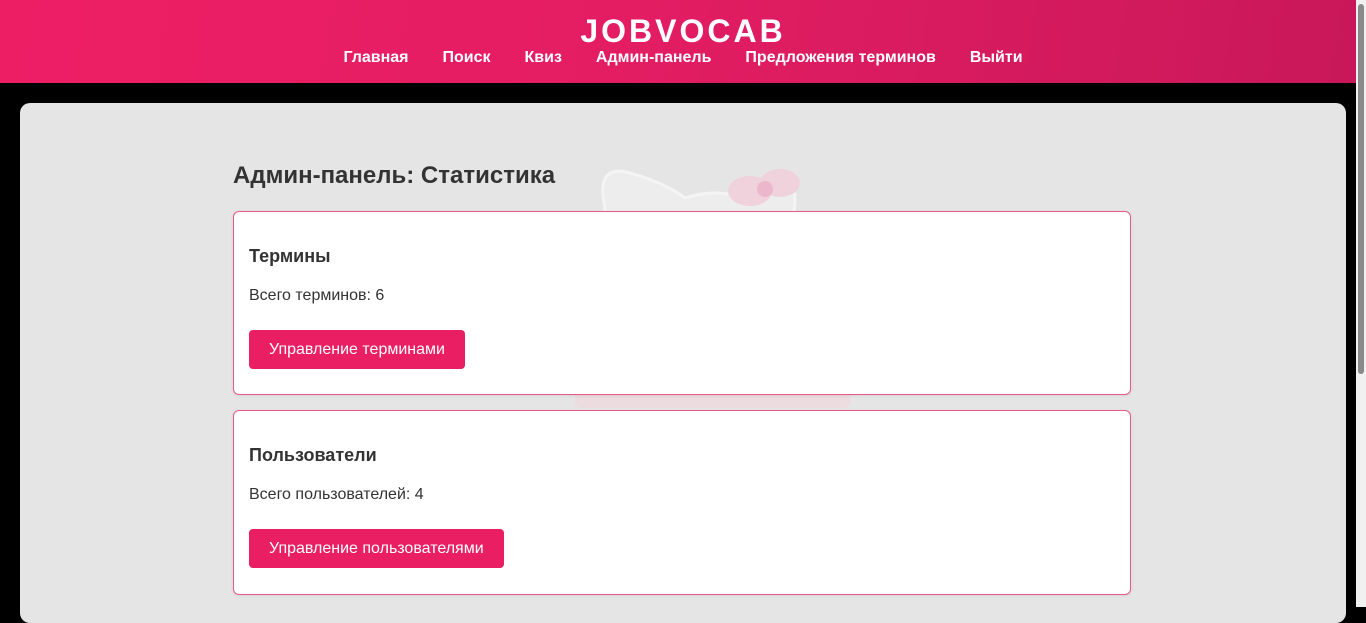 Image resolution: width=1366 pixels, height=623 pixels. What do you see at coordinates (467, 58) in the screenshot?
I see `nav-link-search: Поиск` at bounding box center [467, 58].